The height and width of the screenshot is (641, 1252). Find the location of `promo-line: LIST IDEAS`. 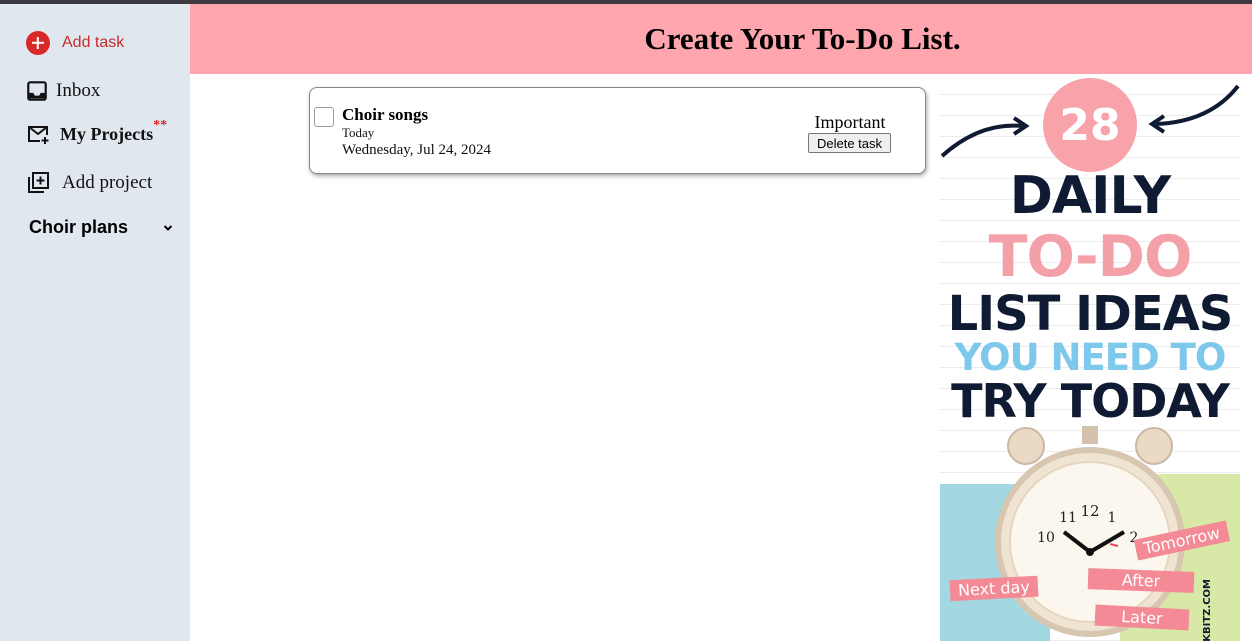

promo-line: LIST IDEAS is located at coordinates (1090, 314).